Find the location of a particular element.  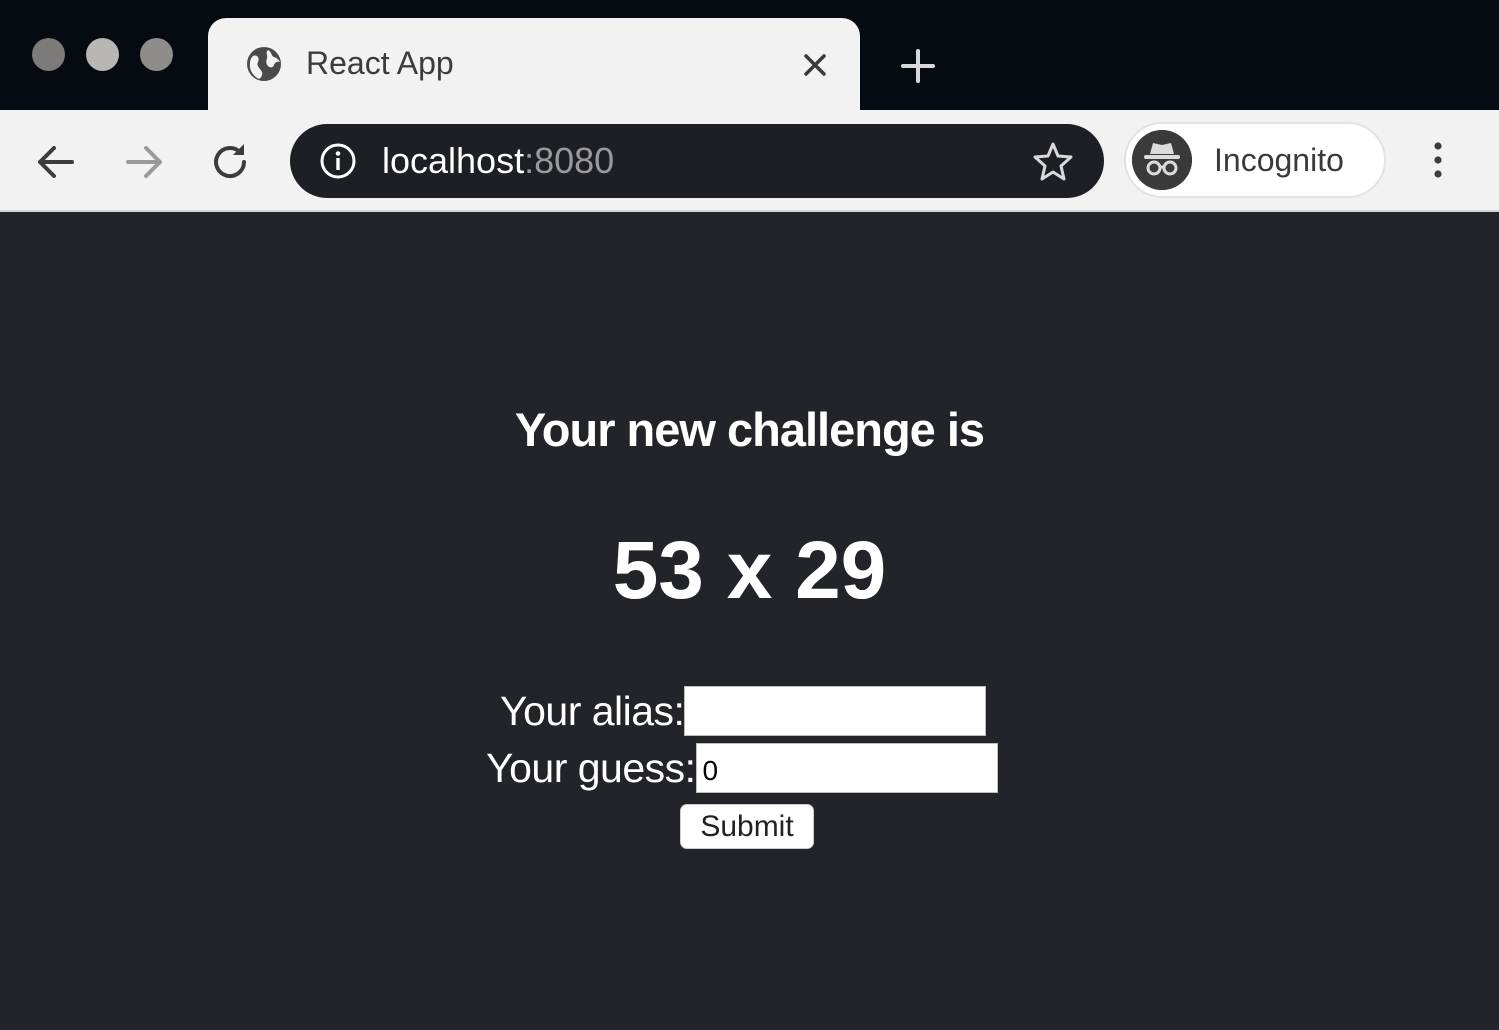

plus-icon is located at coordinates (918, 66).